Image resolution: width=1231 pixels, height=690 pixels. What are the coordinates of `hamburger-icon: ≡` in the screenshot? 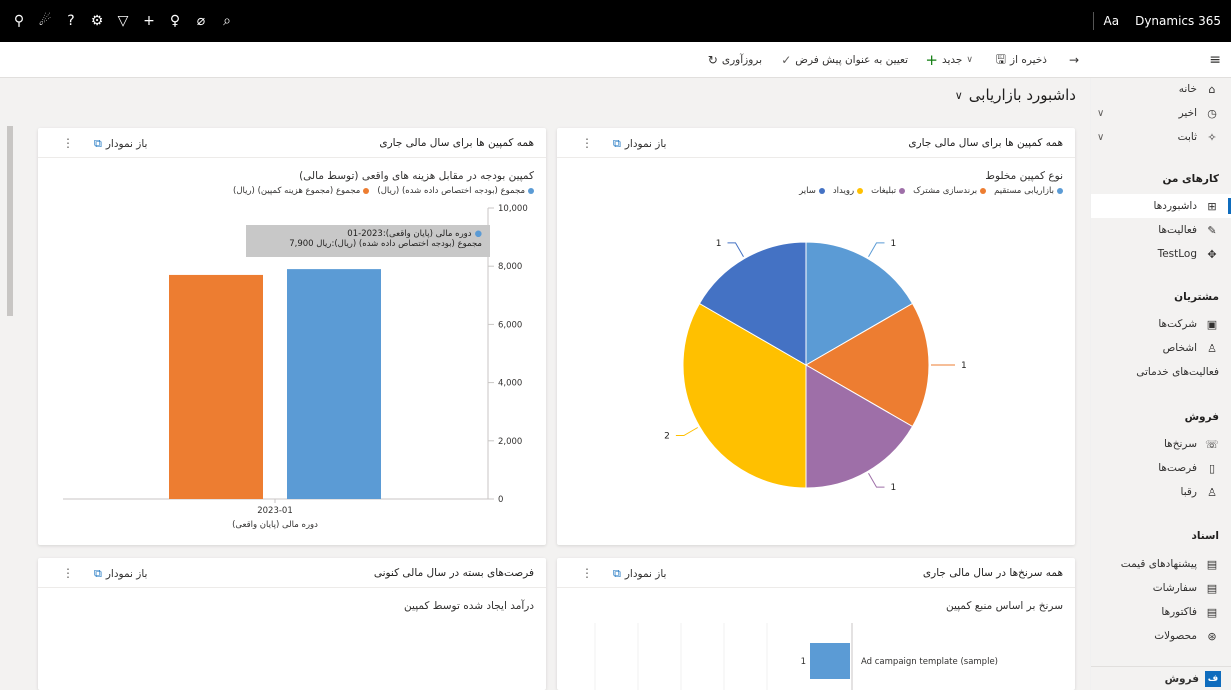 It's located at (1215, 60).